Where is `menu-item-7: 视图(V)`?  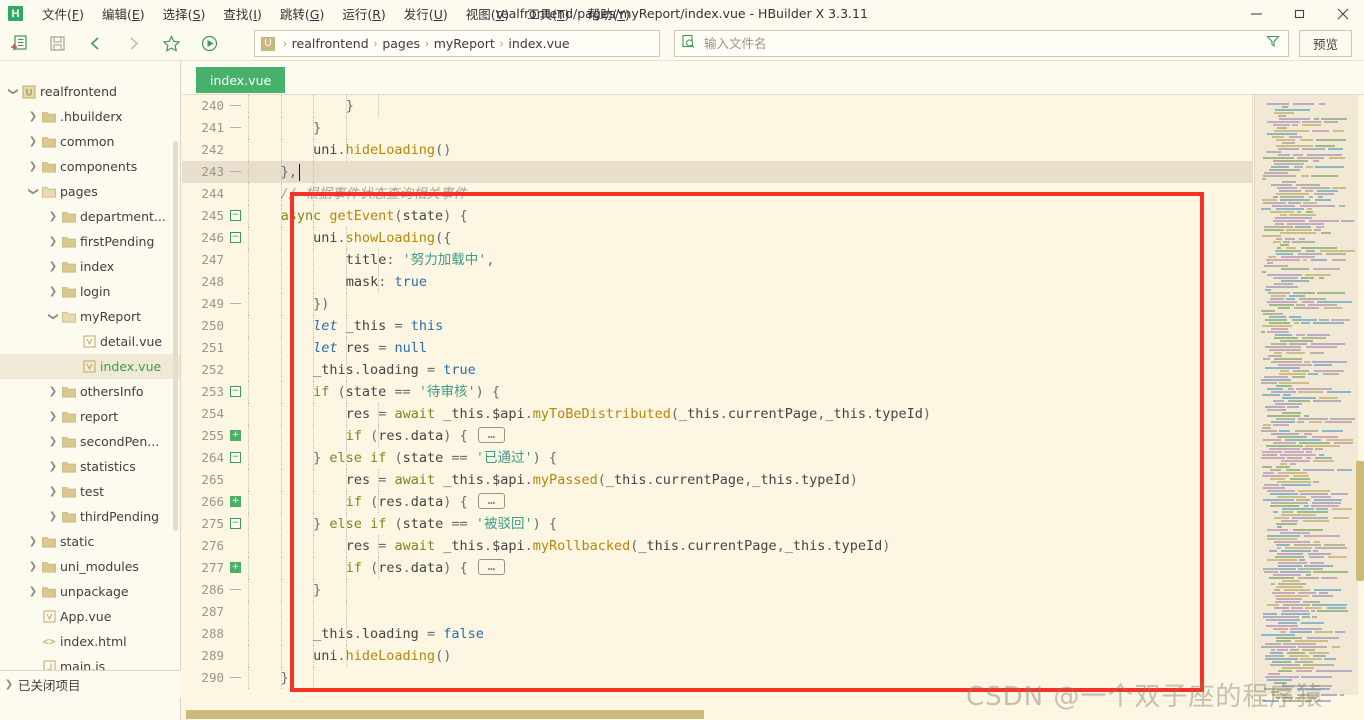
menu-item-7: 视图(V) is located at coordinates (487, 13).